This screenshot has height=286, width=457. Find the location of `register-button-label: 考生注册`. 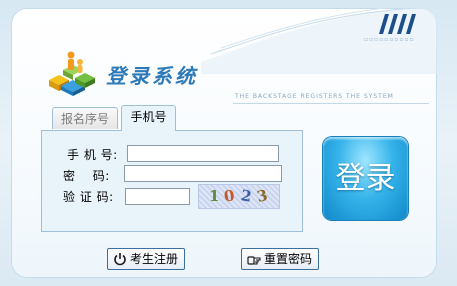

register-button-label: 考生注册 is located at coordinates (154, 259).